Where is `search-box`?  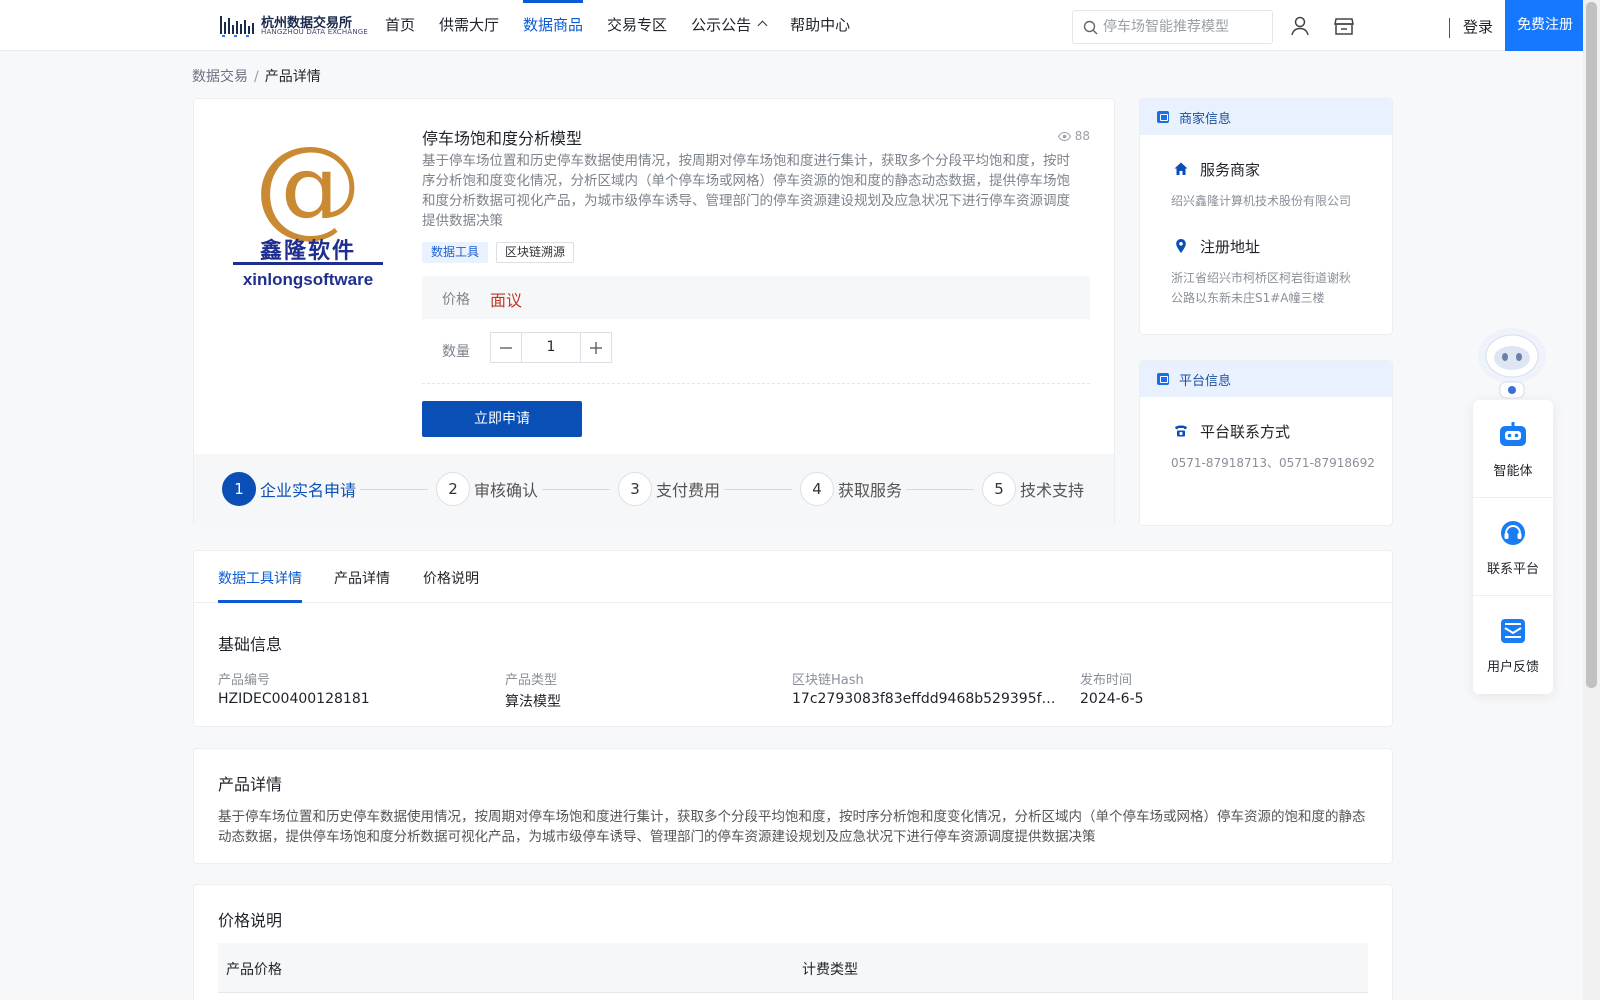
search-box is located at coordinates (1172, 27).